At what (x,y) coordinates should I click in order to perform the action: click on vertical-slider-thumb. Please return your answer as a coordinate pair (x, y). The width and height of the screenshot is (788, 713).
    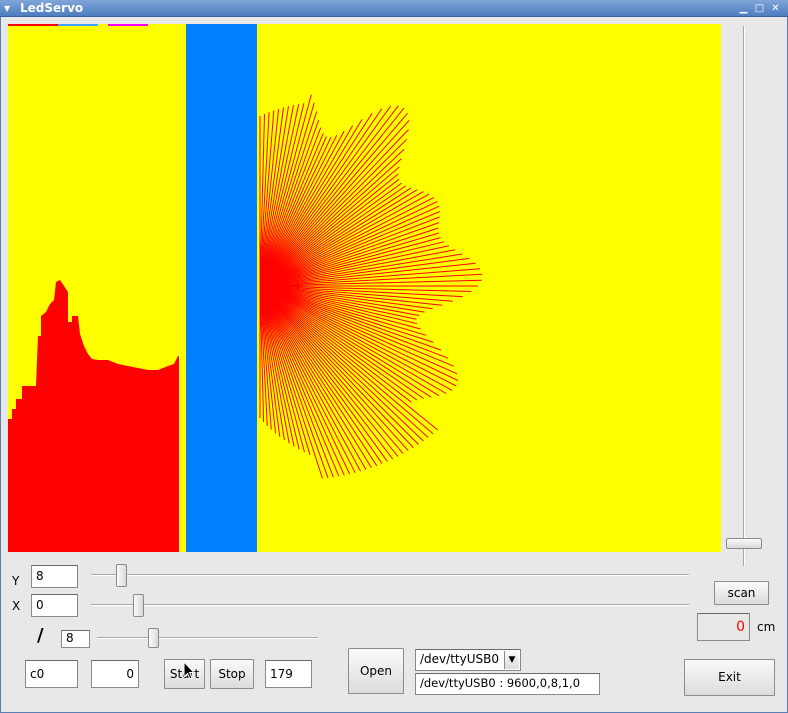
    Looking at the image, I should click on (744, 543).